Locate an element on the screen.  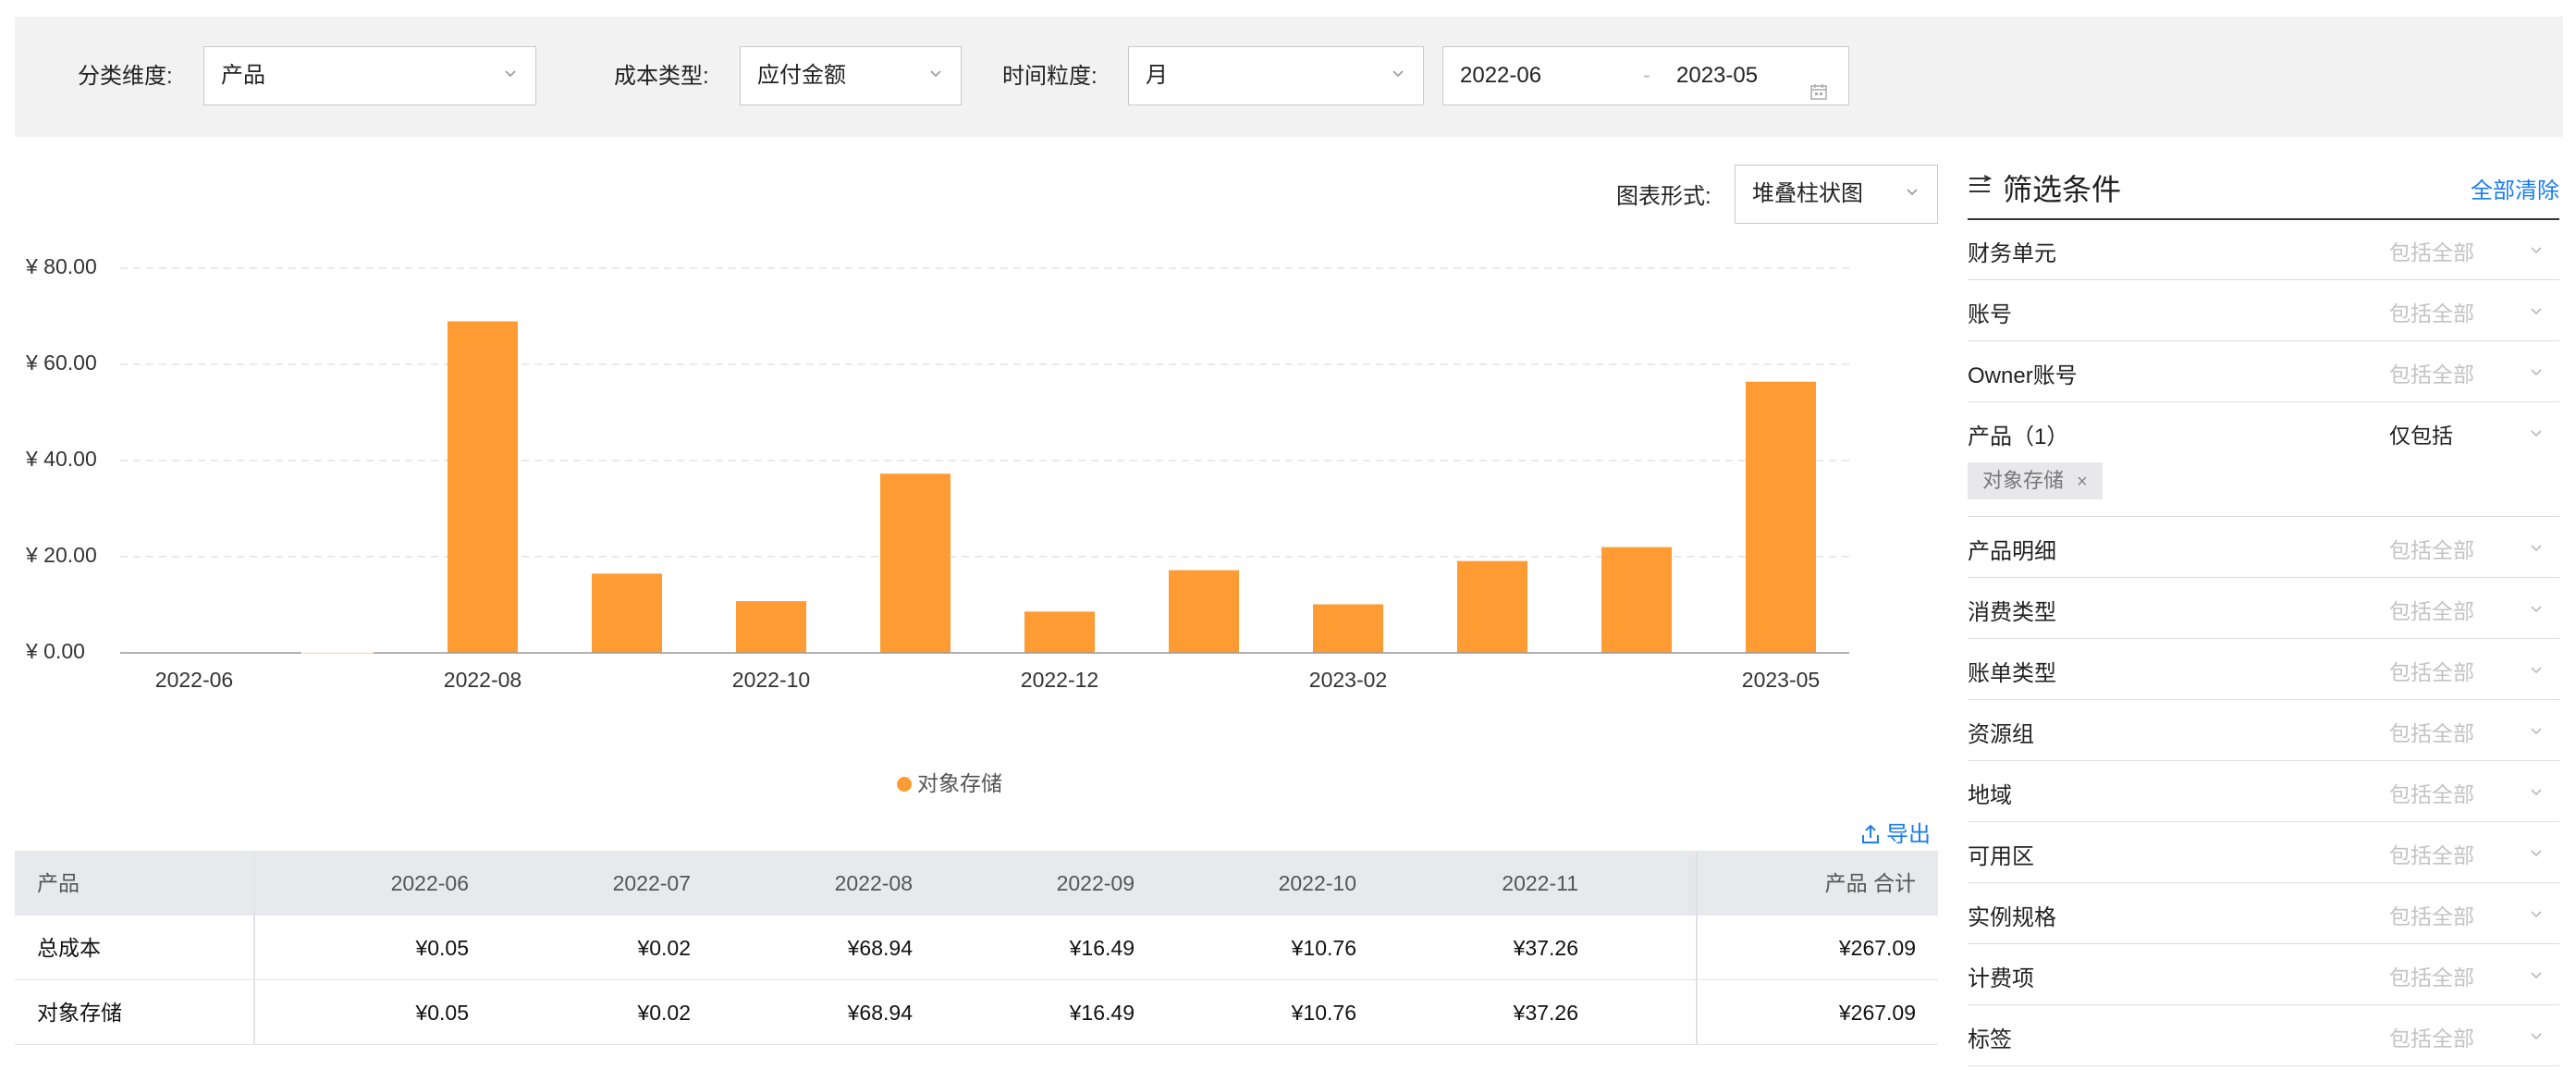
x-tick-label: 2022-08 is located at coordinates (482, 680).